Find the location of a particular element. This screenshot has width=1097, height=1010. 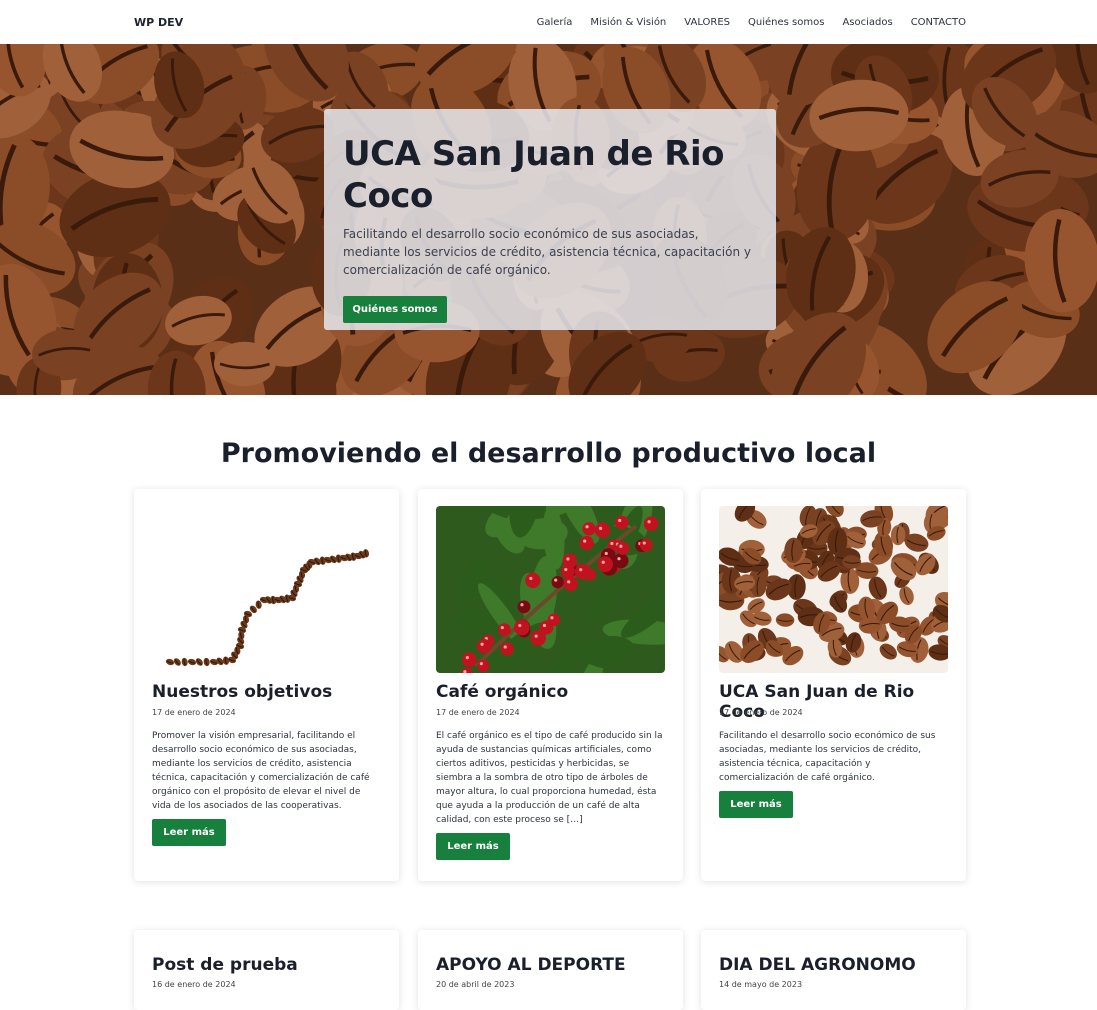

card-image-bean-graph is located at coordinates (266, 589).